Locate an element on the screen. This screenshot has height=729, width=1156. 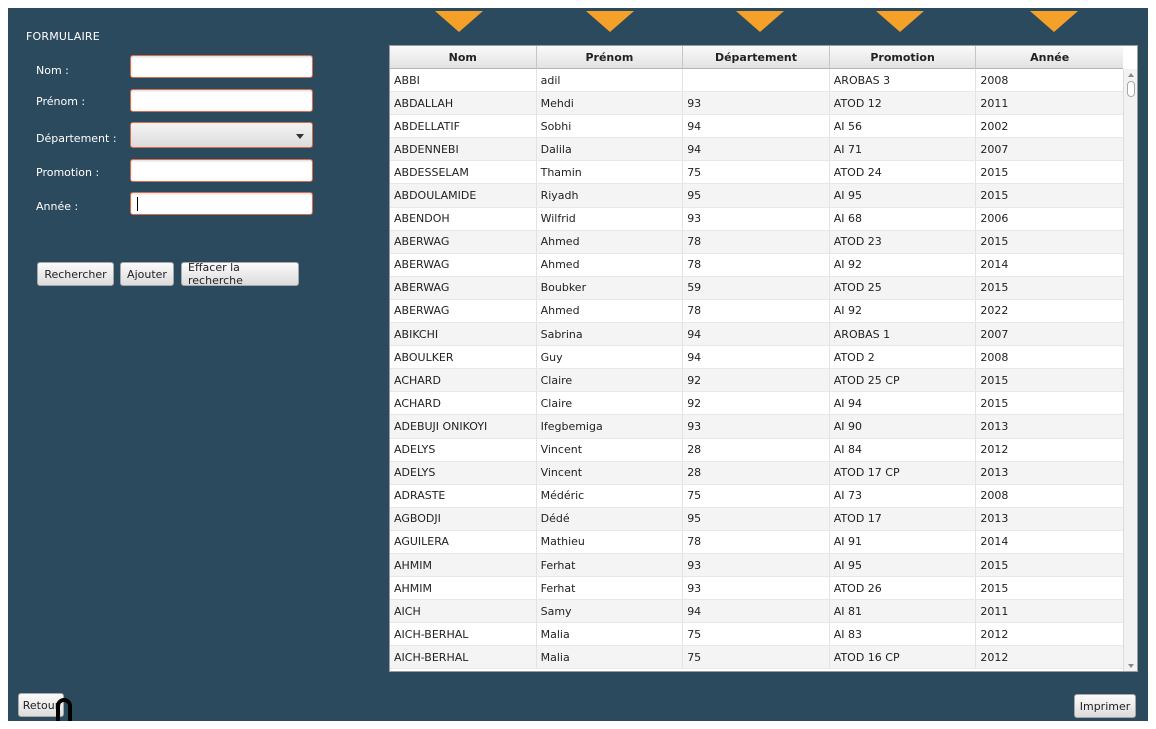
table-cell: AI 83 is located at coordinates (903, 634).